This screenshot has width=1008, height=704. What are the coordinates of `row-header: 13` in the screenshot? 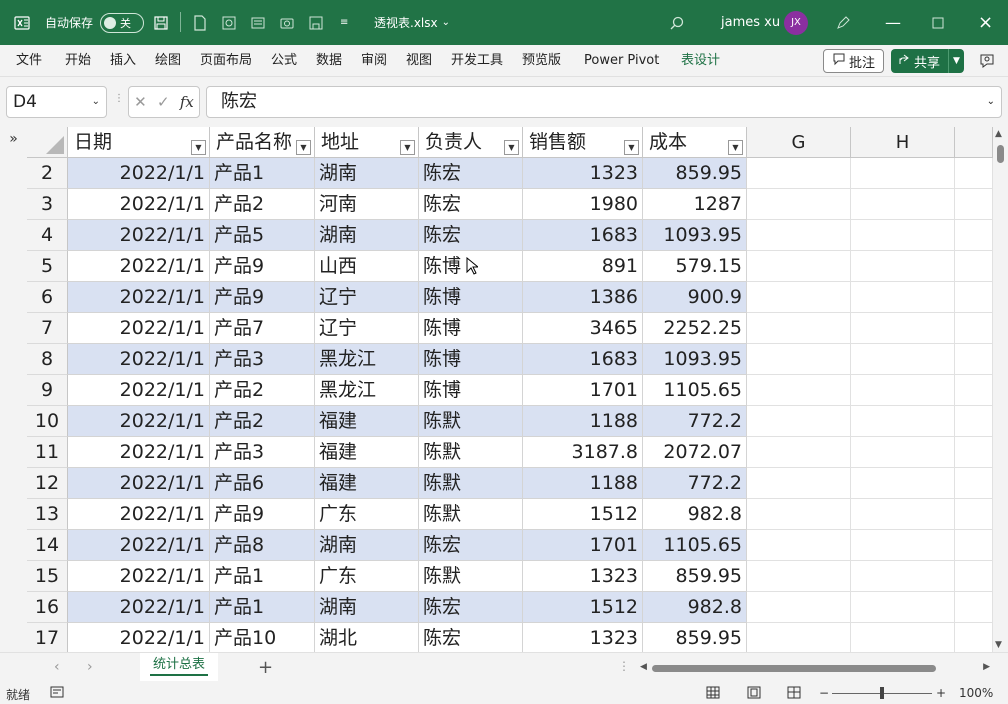 It's located at (47, 514).